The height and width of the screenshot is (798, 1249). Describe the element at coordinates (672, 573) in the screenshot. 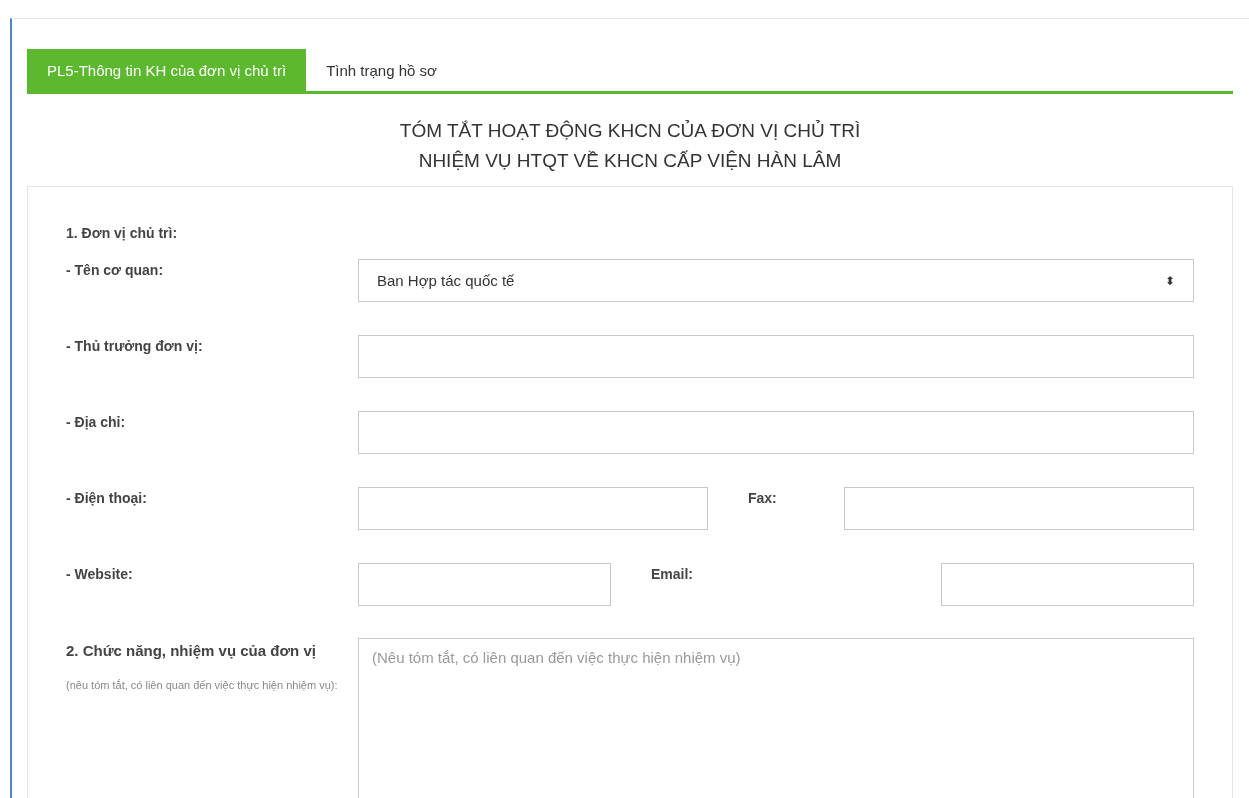

I see `field-label: Email:` at that location.